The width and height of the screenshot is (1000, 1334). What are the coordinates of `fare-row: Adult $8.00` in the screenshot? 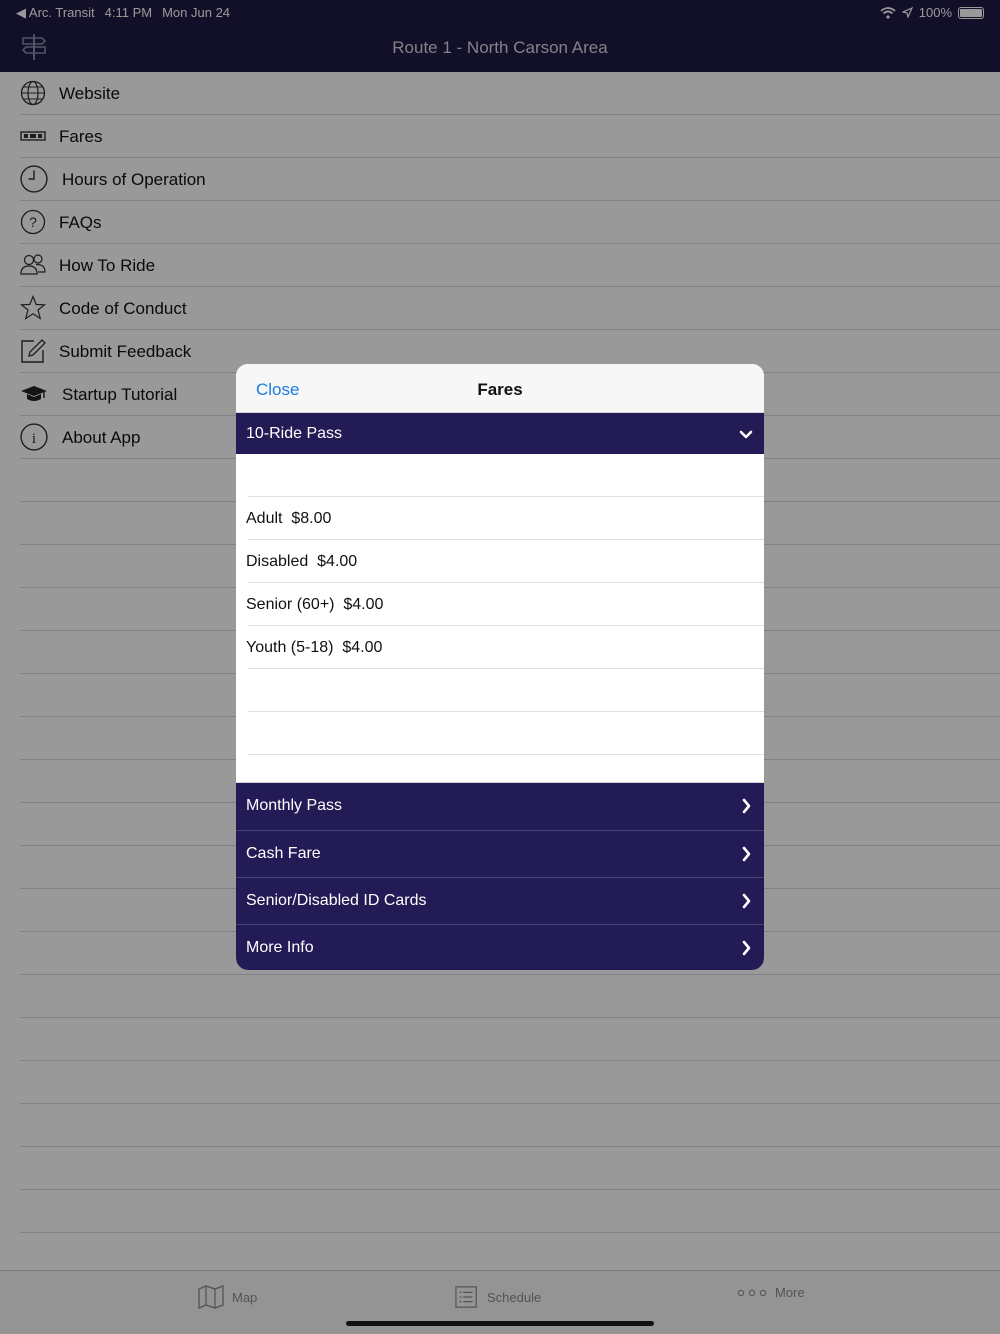 It's located at (505, 518).